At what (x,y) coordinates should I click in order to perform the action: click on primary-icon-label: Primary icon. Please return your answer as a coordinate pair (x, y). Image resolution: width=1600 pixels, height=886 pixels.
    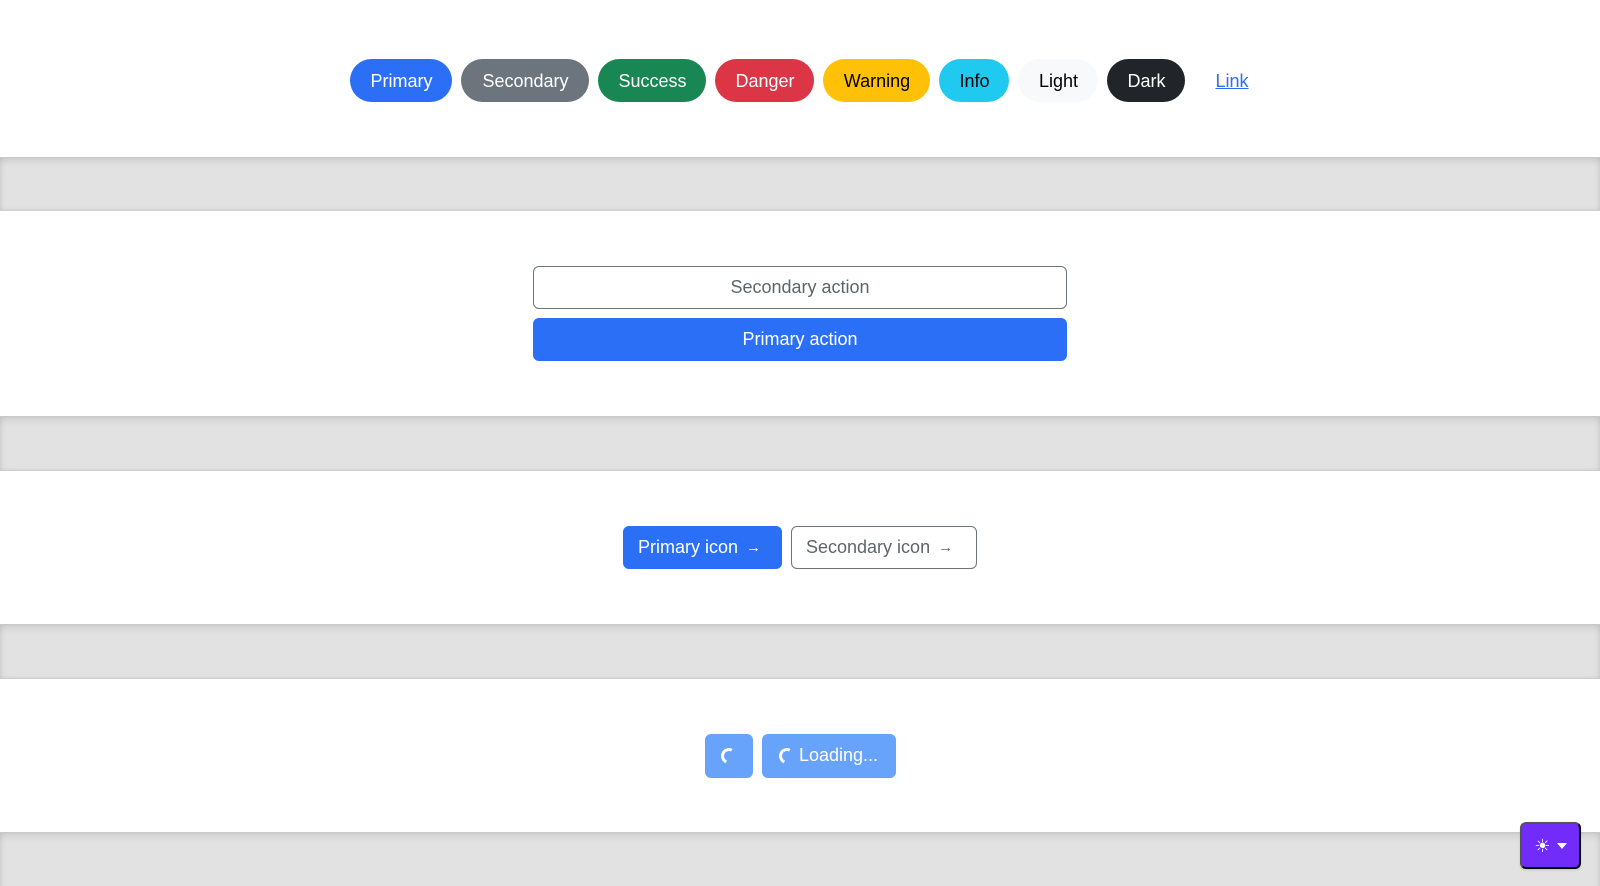
    Looking at the image, I should click on (688, 547).